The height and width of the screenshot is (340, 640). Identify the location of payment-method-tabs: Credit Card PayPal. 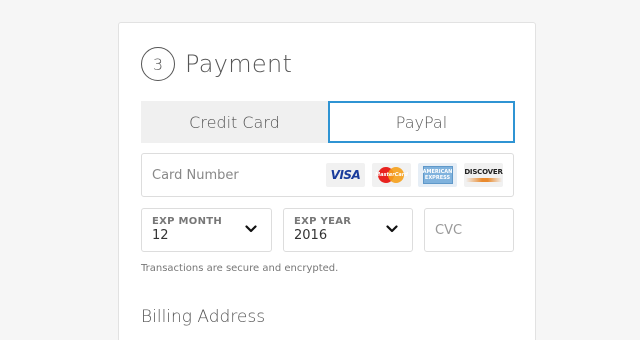
(328, 122).